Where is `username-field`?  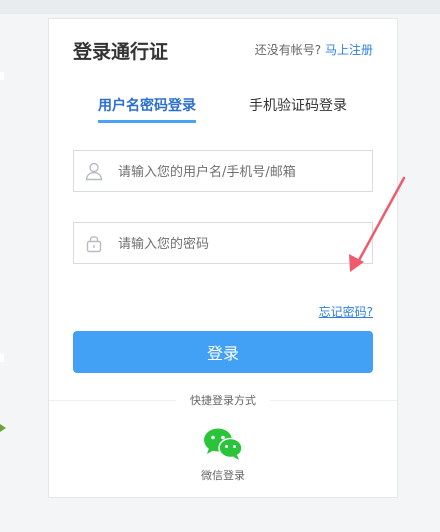
username-field is located at coordinates (223, 171).